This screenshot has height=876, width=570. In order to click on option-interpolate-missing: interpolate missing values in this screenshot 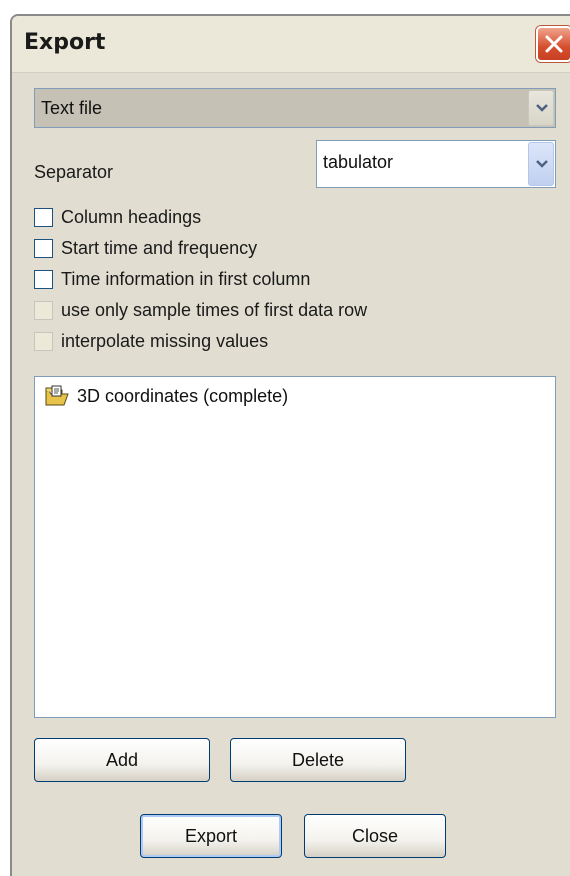, I will do `click(200, 341)`.